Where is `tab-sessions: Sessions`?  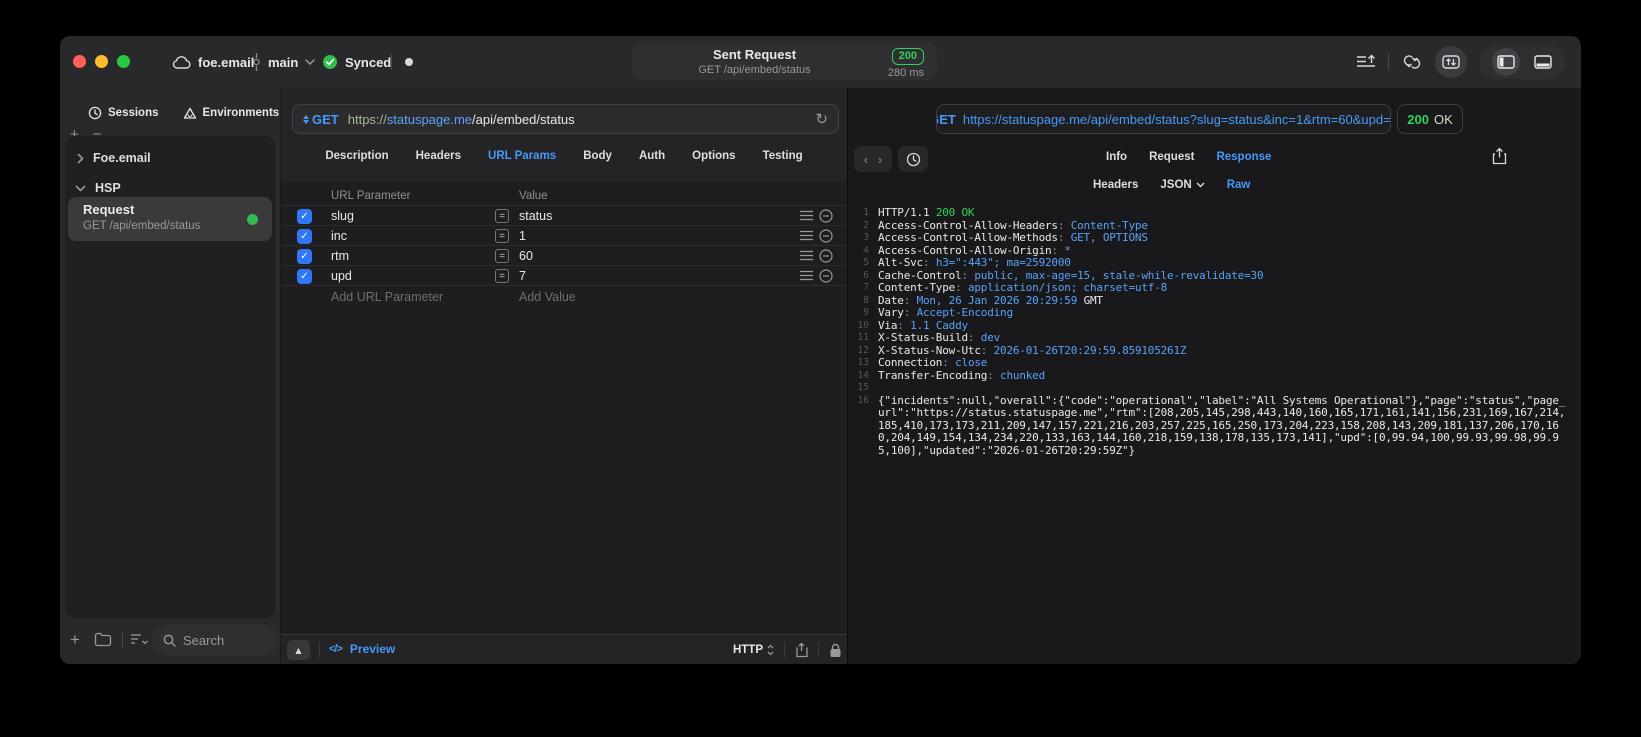
tab-sessions: Sessions is located at coordinates (123, 113).